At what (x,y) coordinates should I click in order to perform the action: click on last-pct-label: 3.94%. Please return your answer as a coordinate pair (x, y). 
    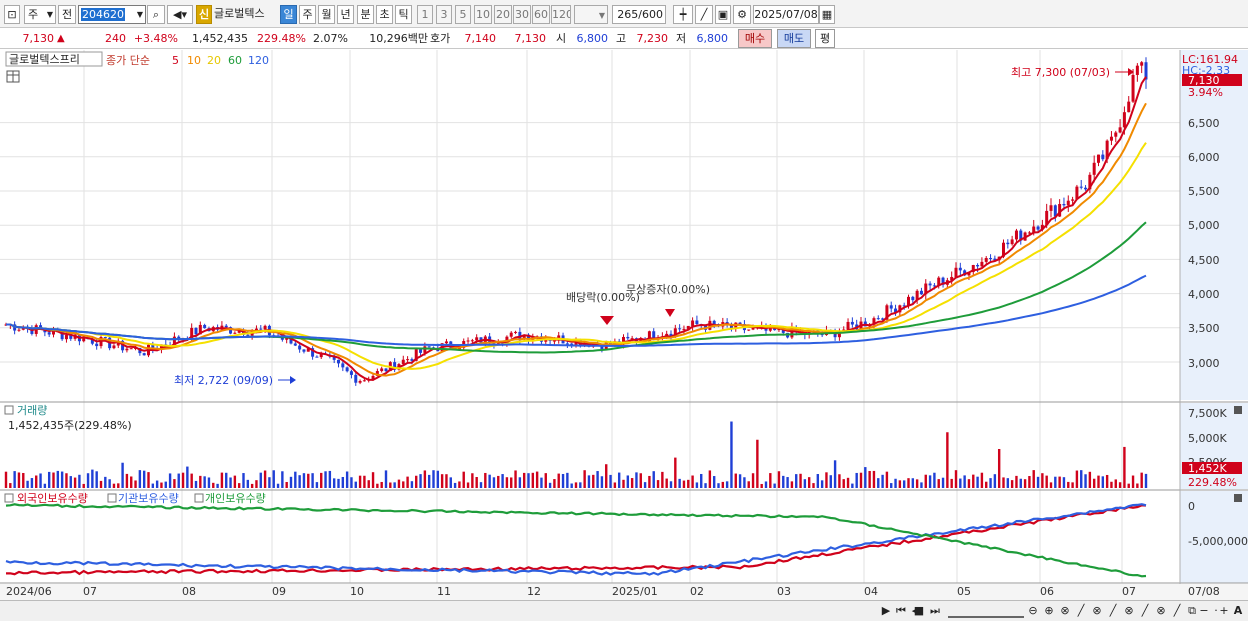
    Looking at the image, I should click on (1205, 92).